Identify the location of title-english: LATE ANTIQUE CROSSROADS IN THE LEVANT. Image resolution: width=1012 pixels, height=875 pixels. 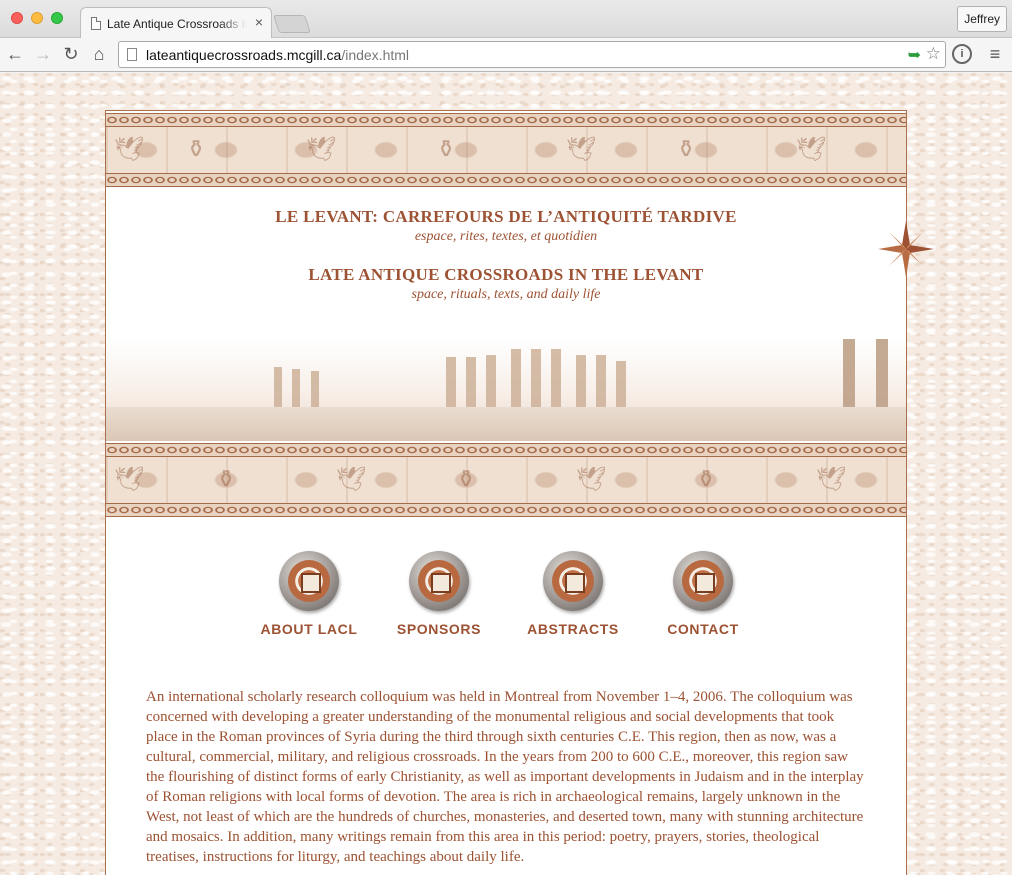
(506, 274).